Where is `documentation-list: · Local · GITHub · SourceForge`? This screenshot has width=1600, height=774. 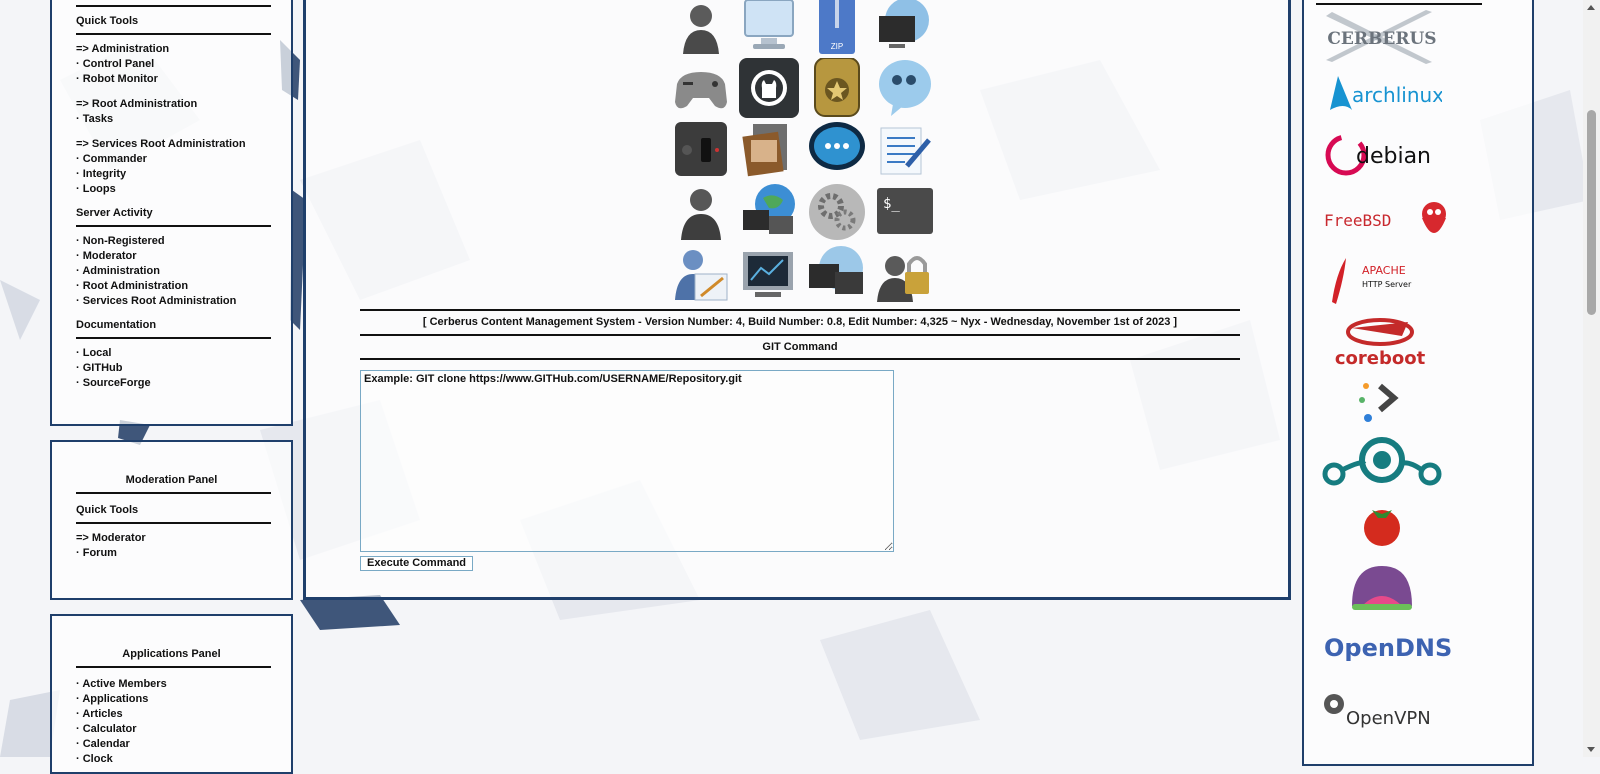
documentation-list: · Local · GITHub · SourceForge is located at coordinates (173, 368).